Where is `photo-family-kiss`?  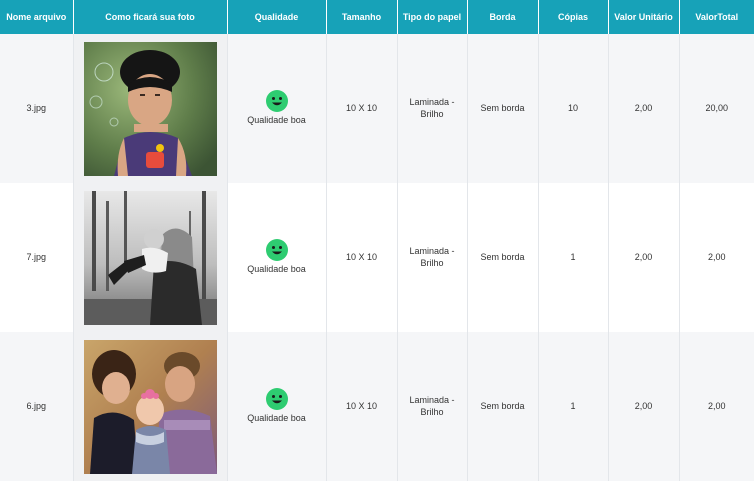 photo-family-kiss is located at coordinates (150, 406).